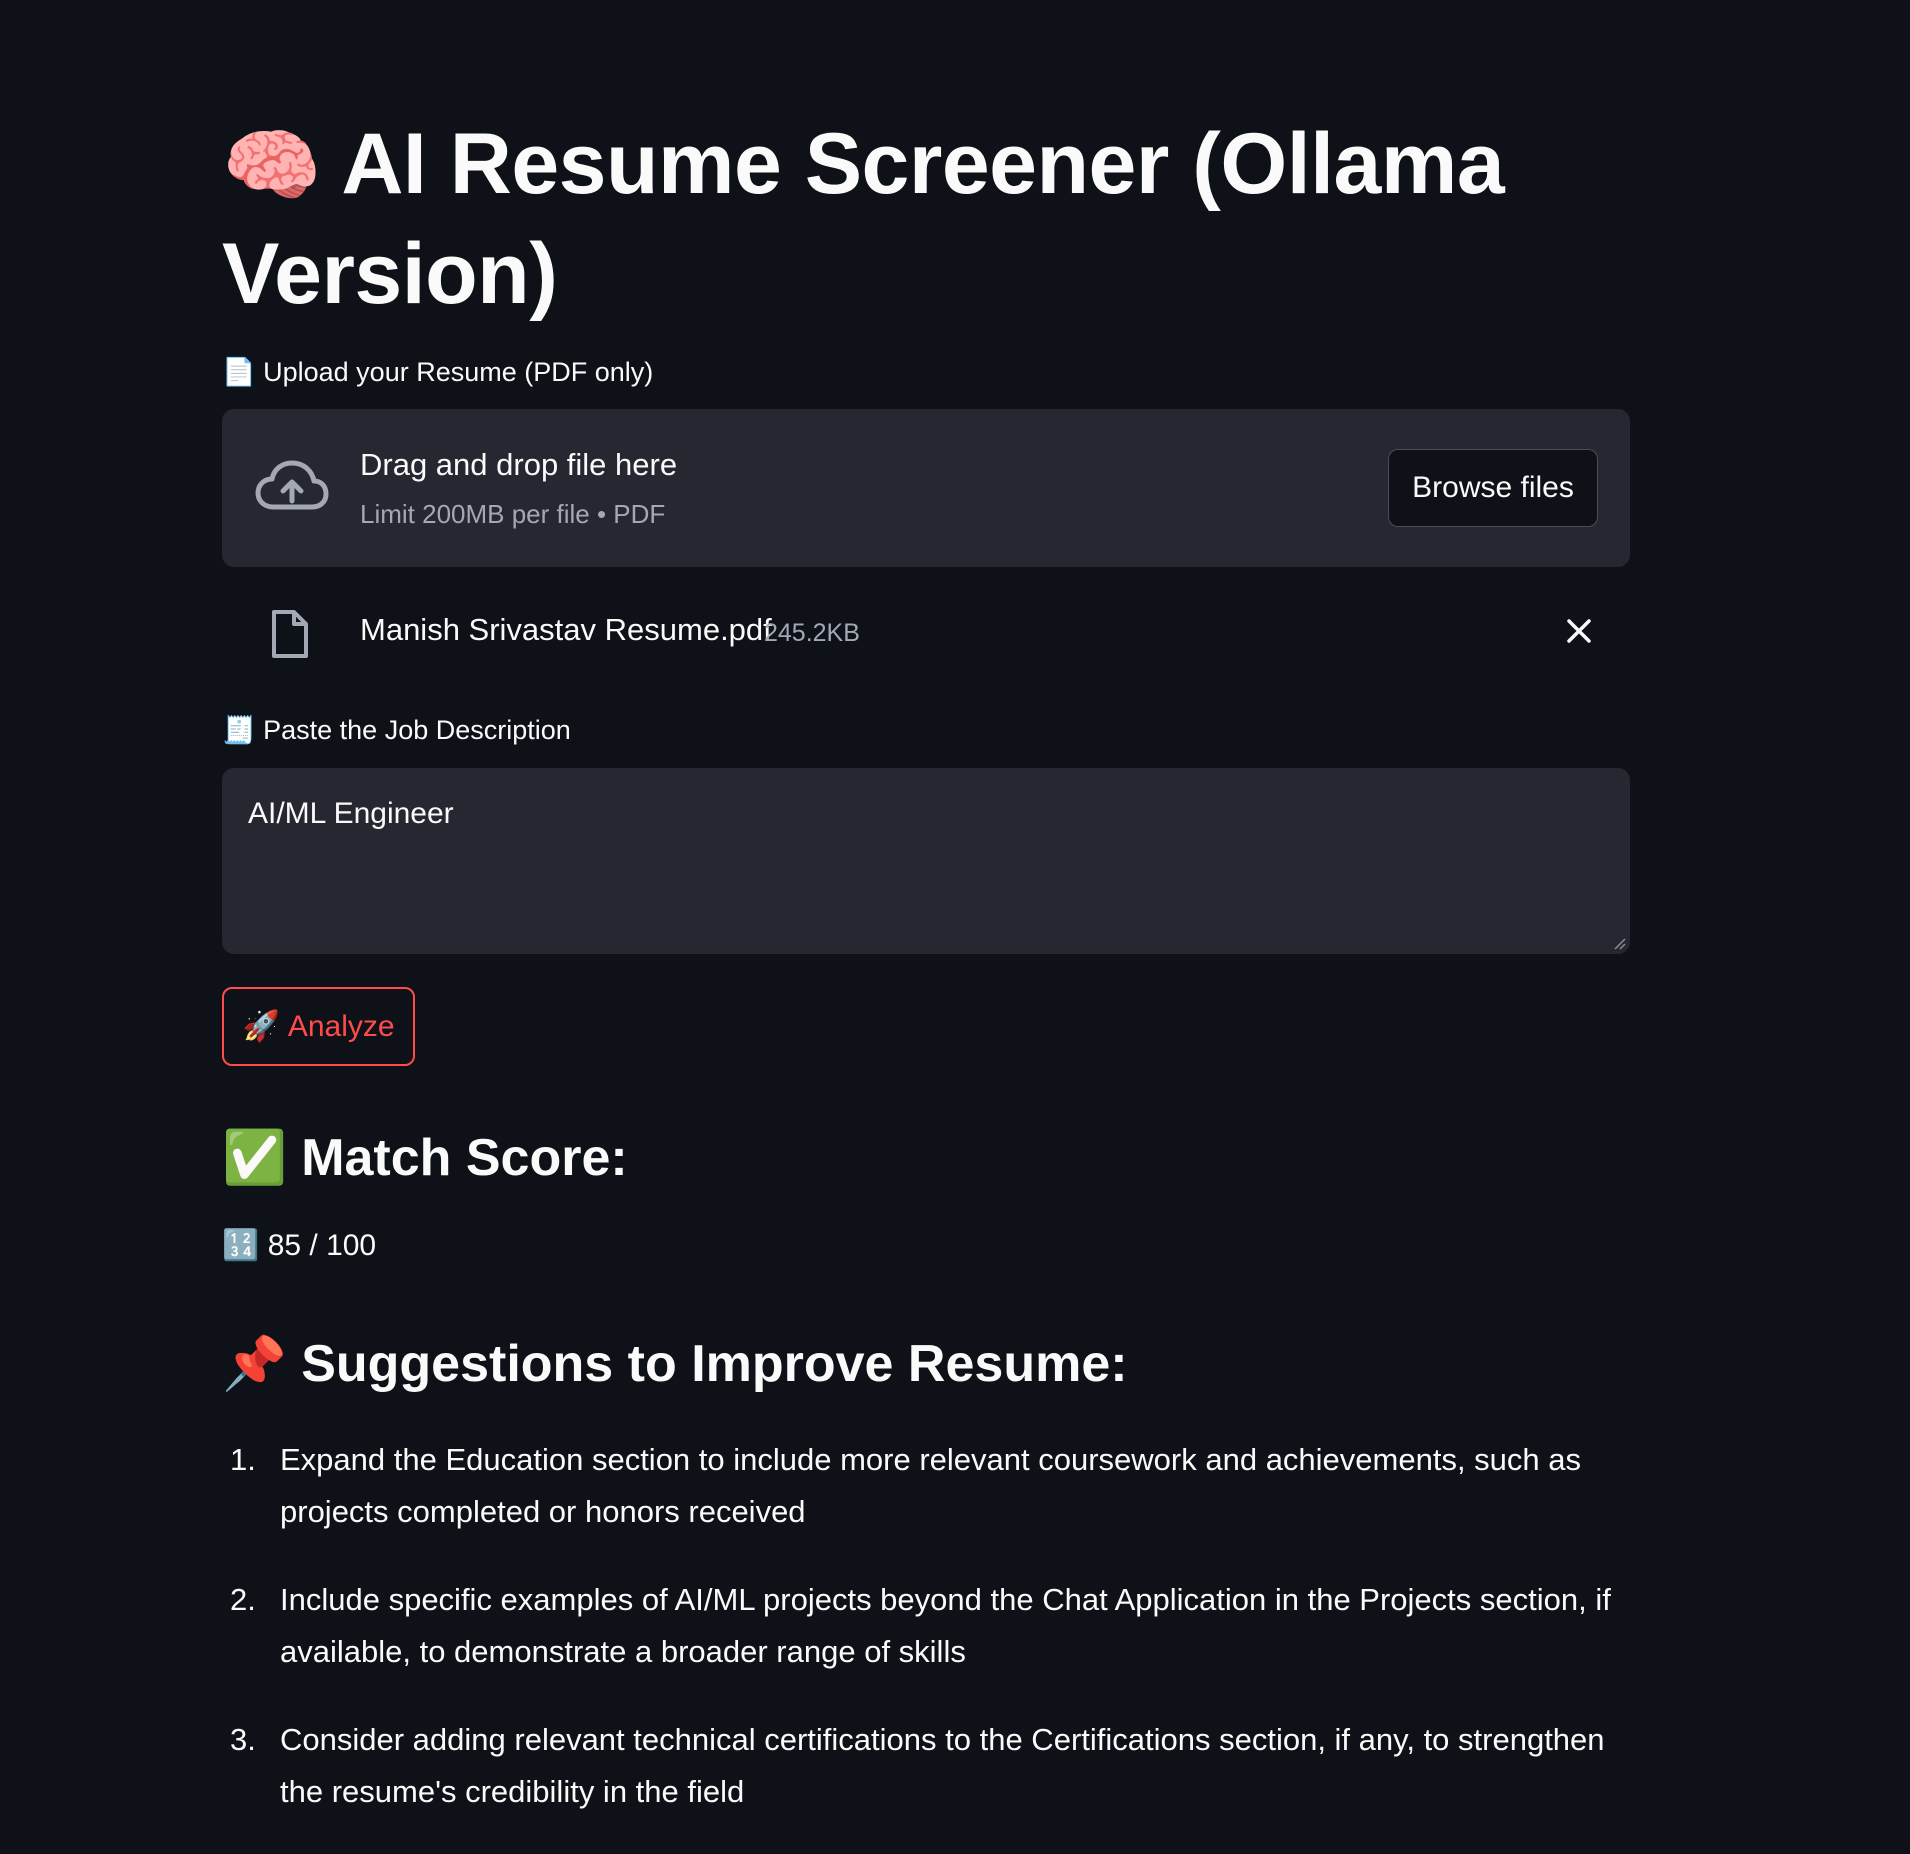 The width and height of the screenshot is (1910, 1854). Describe the element at coordinates (272, 165) in the screenshot. I see `brain-emoji: 🧠` at that location.